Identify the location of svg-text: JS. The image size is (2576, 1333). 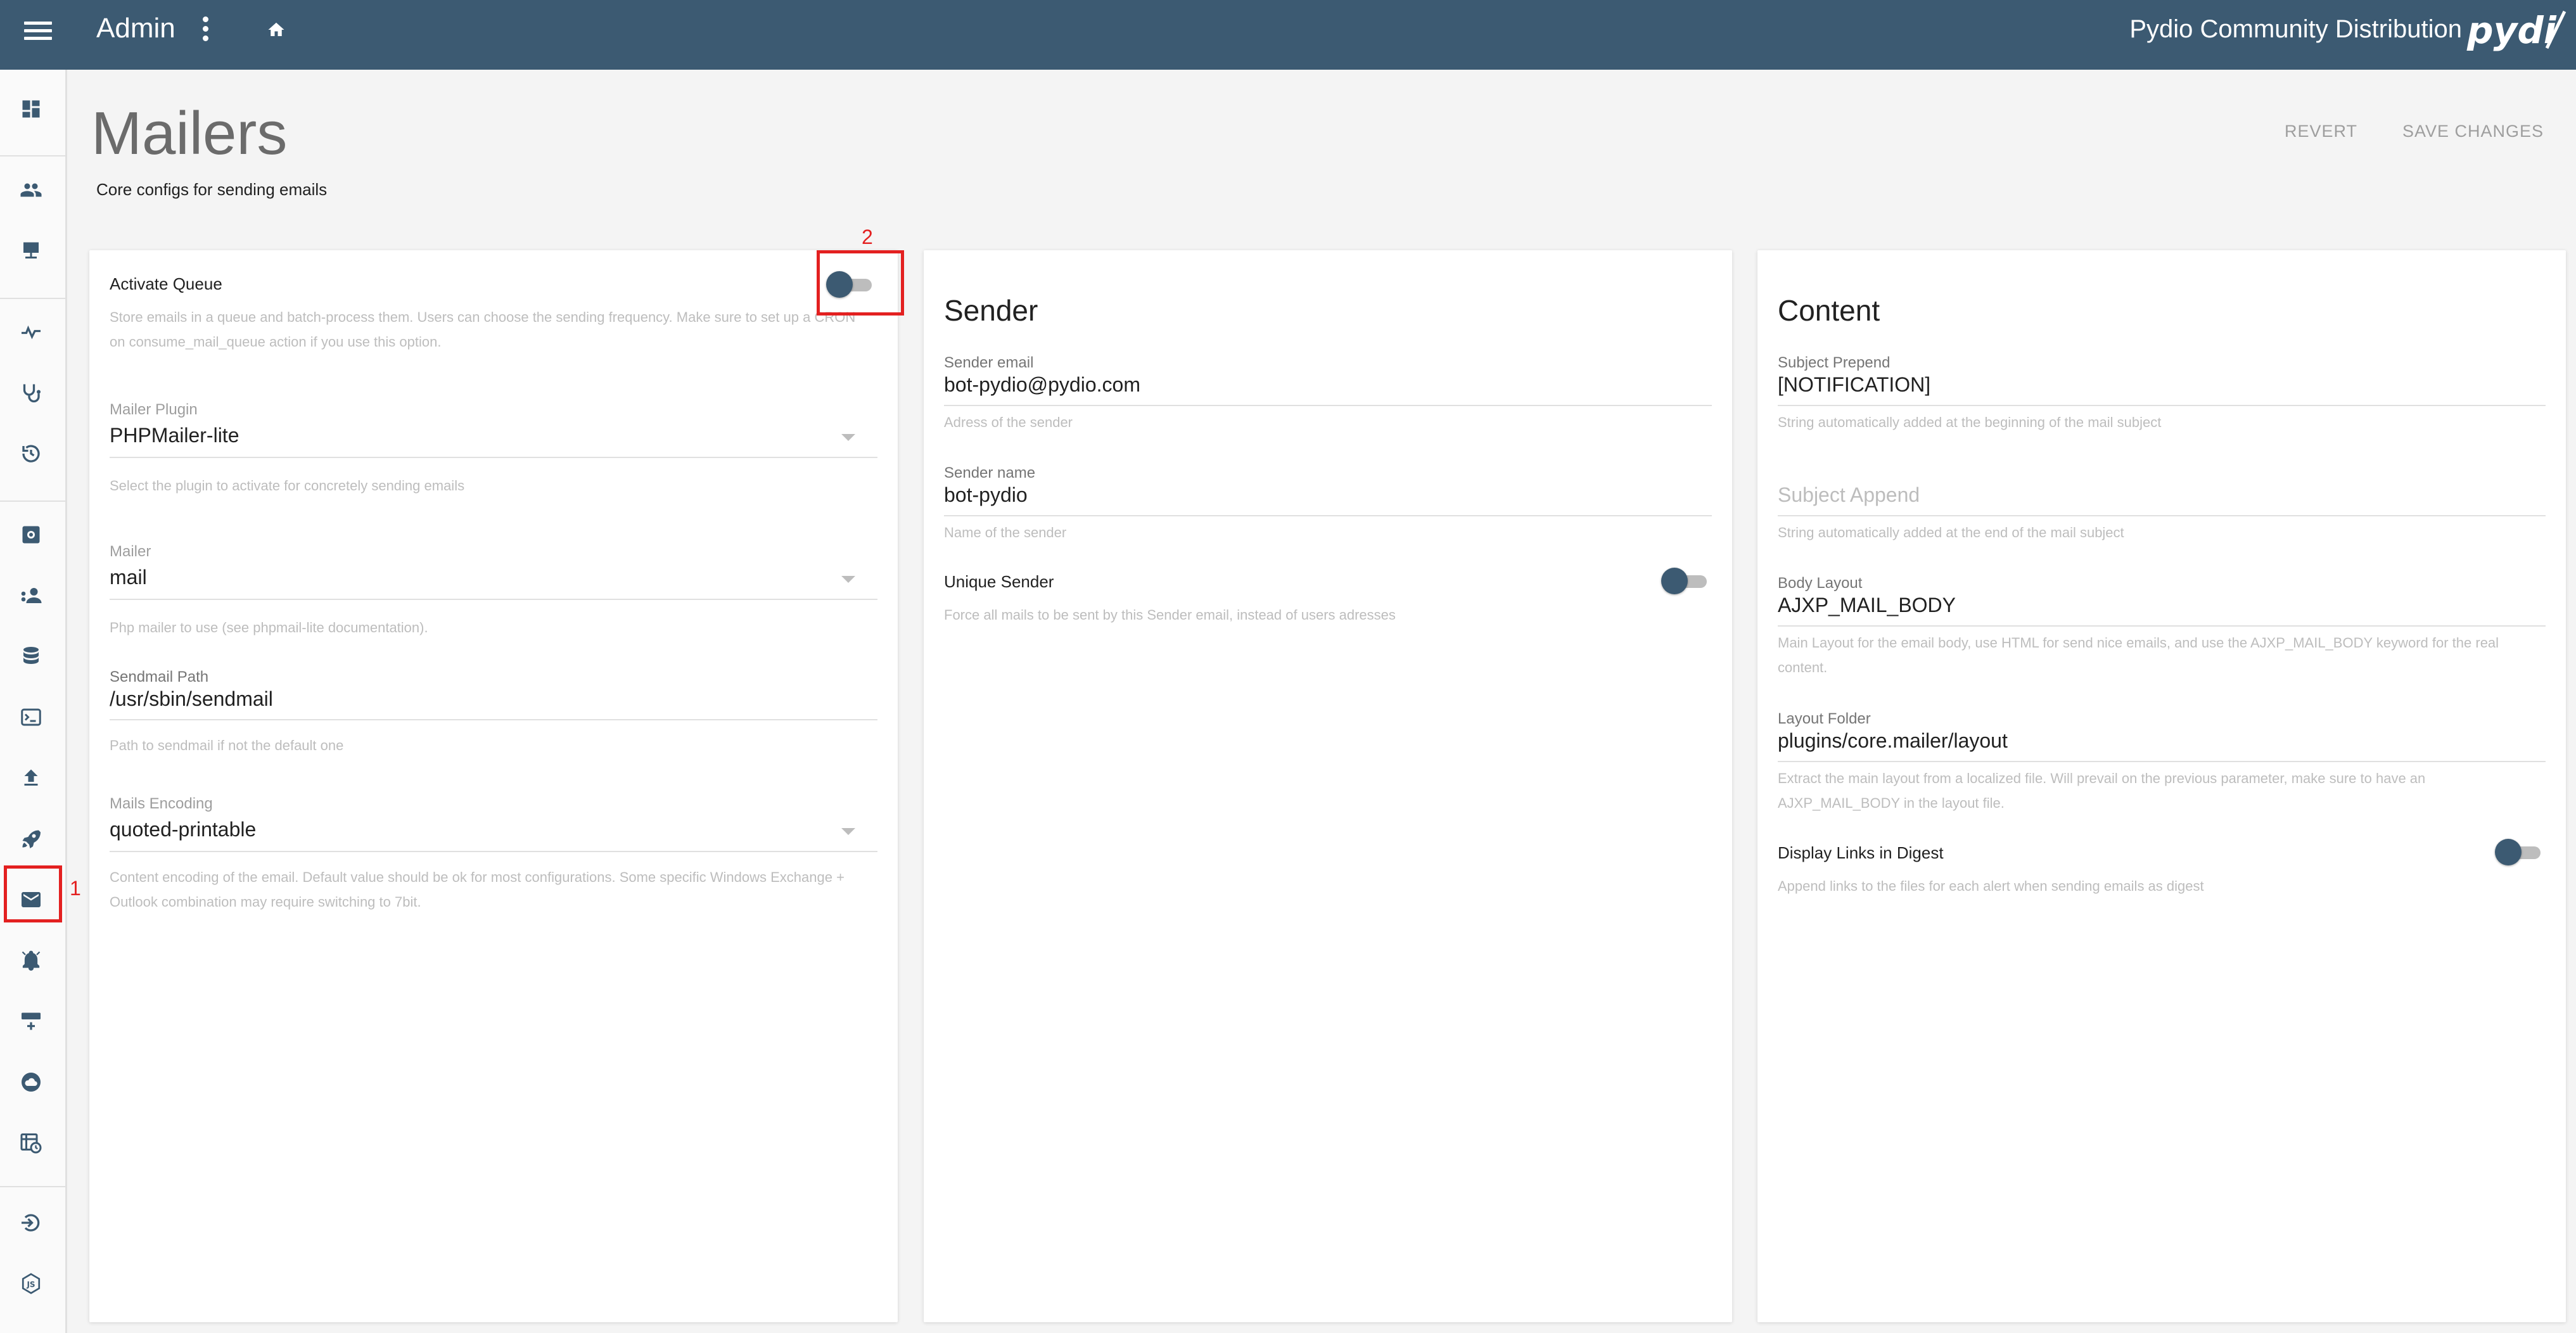
(31, 1284).